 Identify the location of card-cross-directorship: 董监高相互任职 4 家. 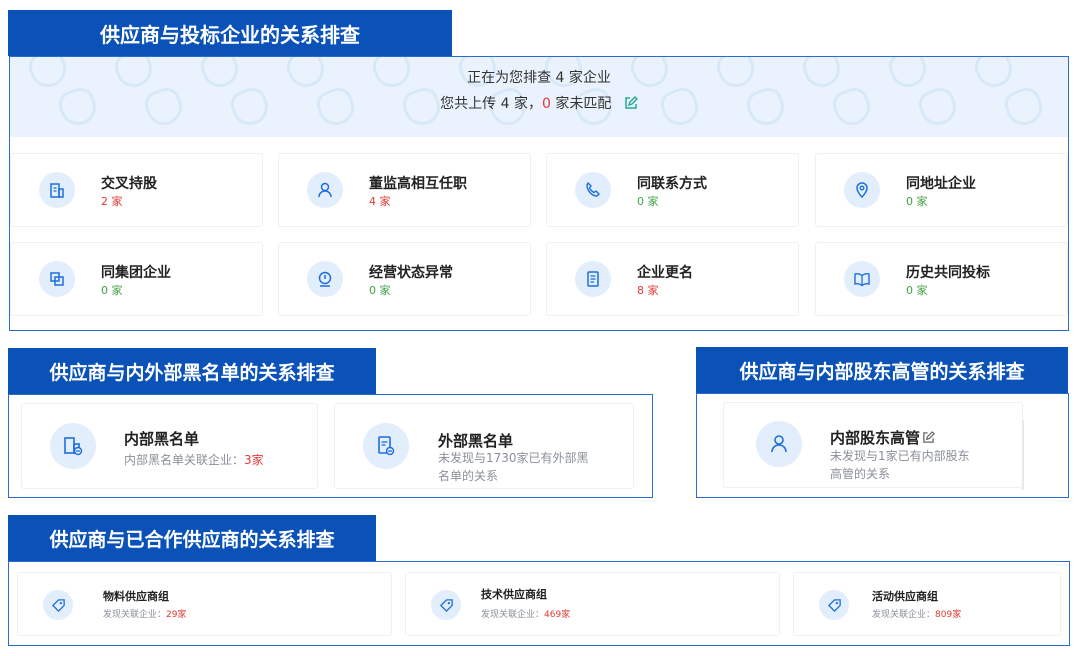
(404, 190).